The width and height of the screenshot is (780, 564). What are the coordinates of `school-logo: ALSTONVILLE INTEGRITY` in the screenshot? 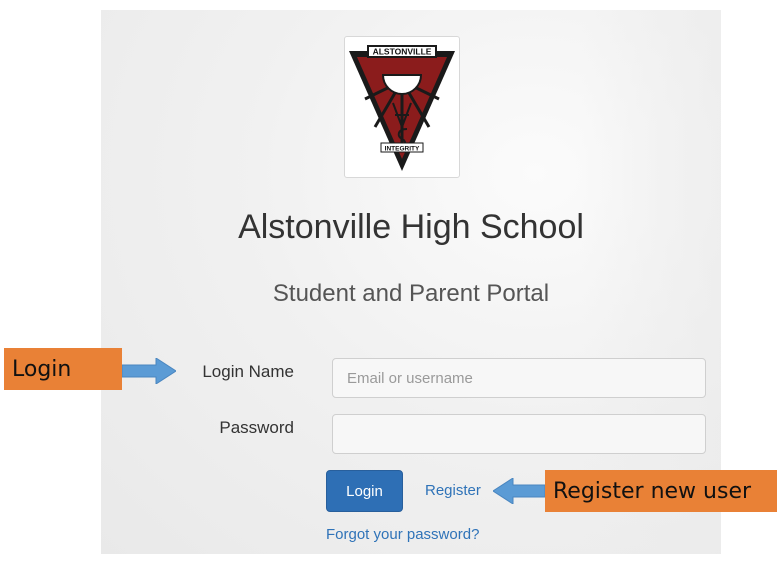 It's located at (402, 107).